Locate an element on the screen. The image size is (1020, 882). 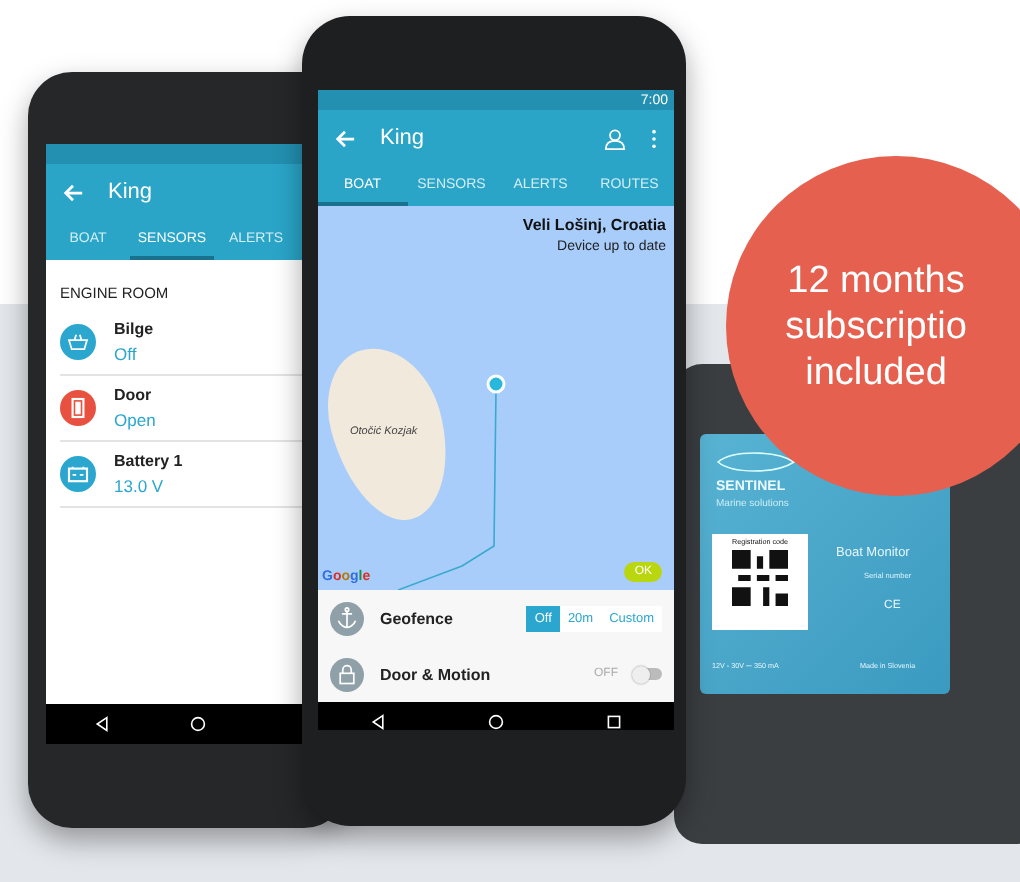
sensor-value: 13.0 V is located at coordinates (140, 486).